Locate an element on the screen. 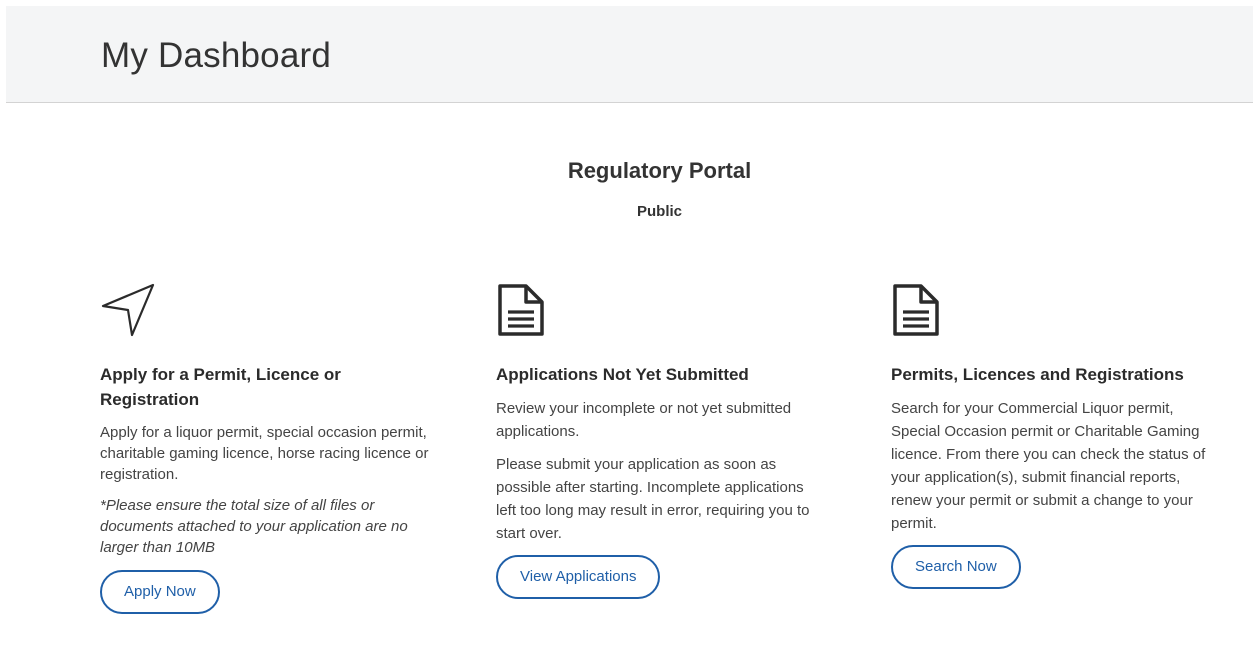 The height and width of the screenshot is (651, 1253). page-header: My Dashboard is located at coordinates (629, 54).